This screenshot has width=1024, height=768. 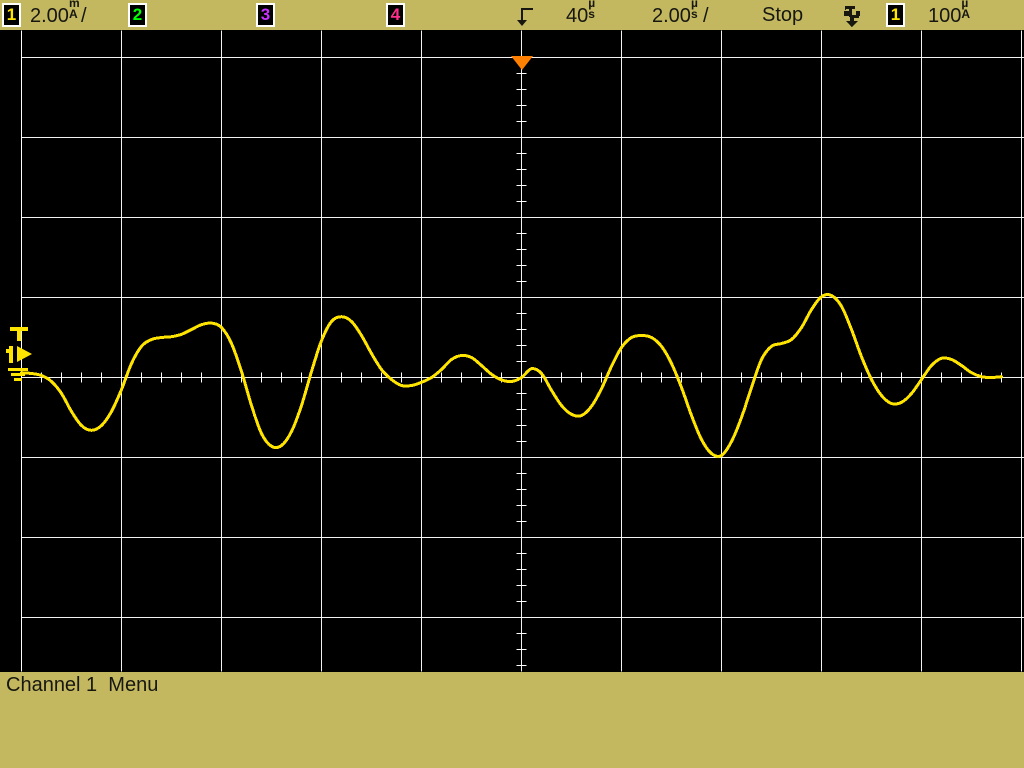 I want to click on timebase-unit-base: s, so click(x=694, y=14).